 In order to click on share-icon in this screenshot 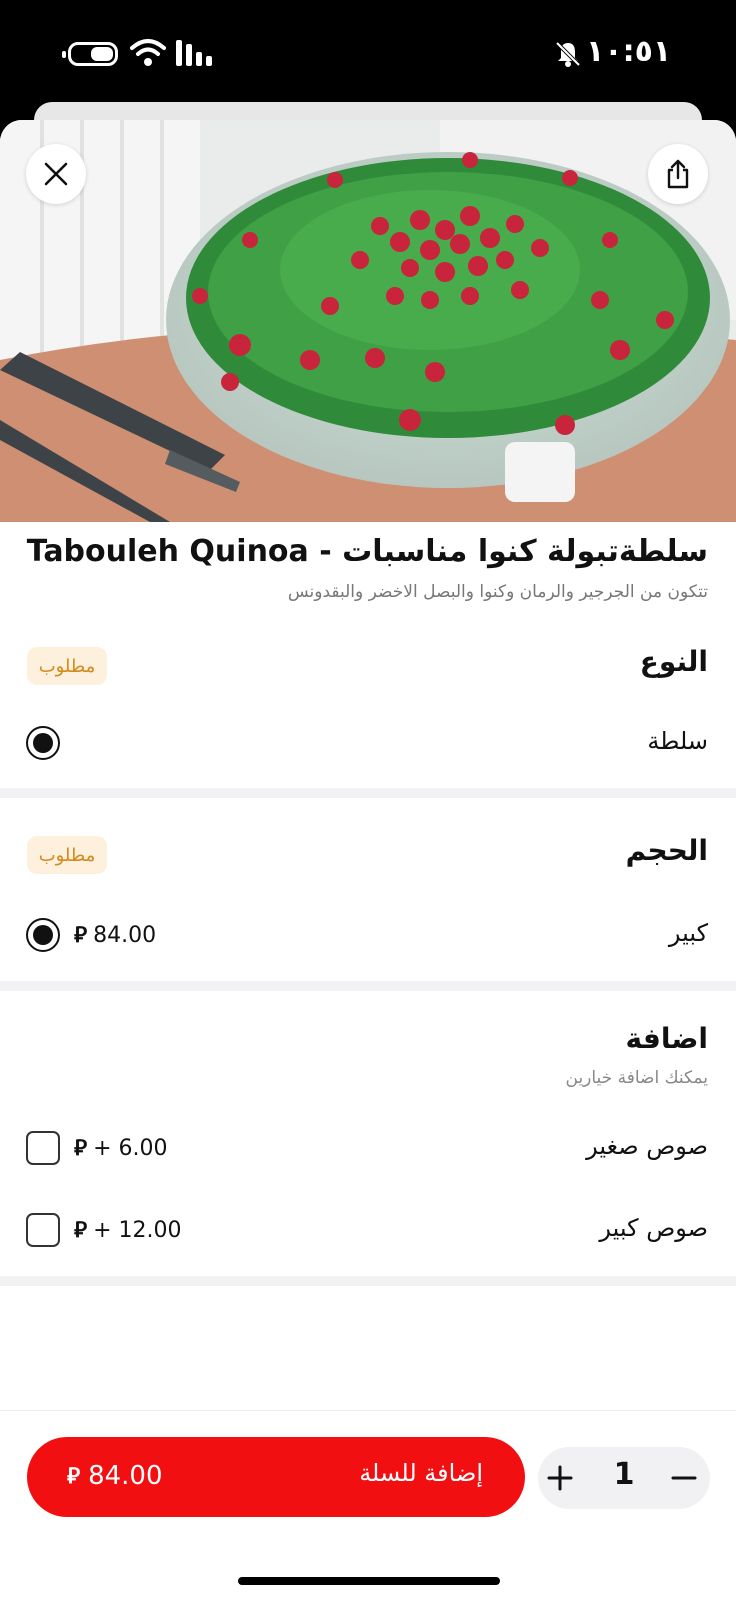, I will do `click(678, 174)`.